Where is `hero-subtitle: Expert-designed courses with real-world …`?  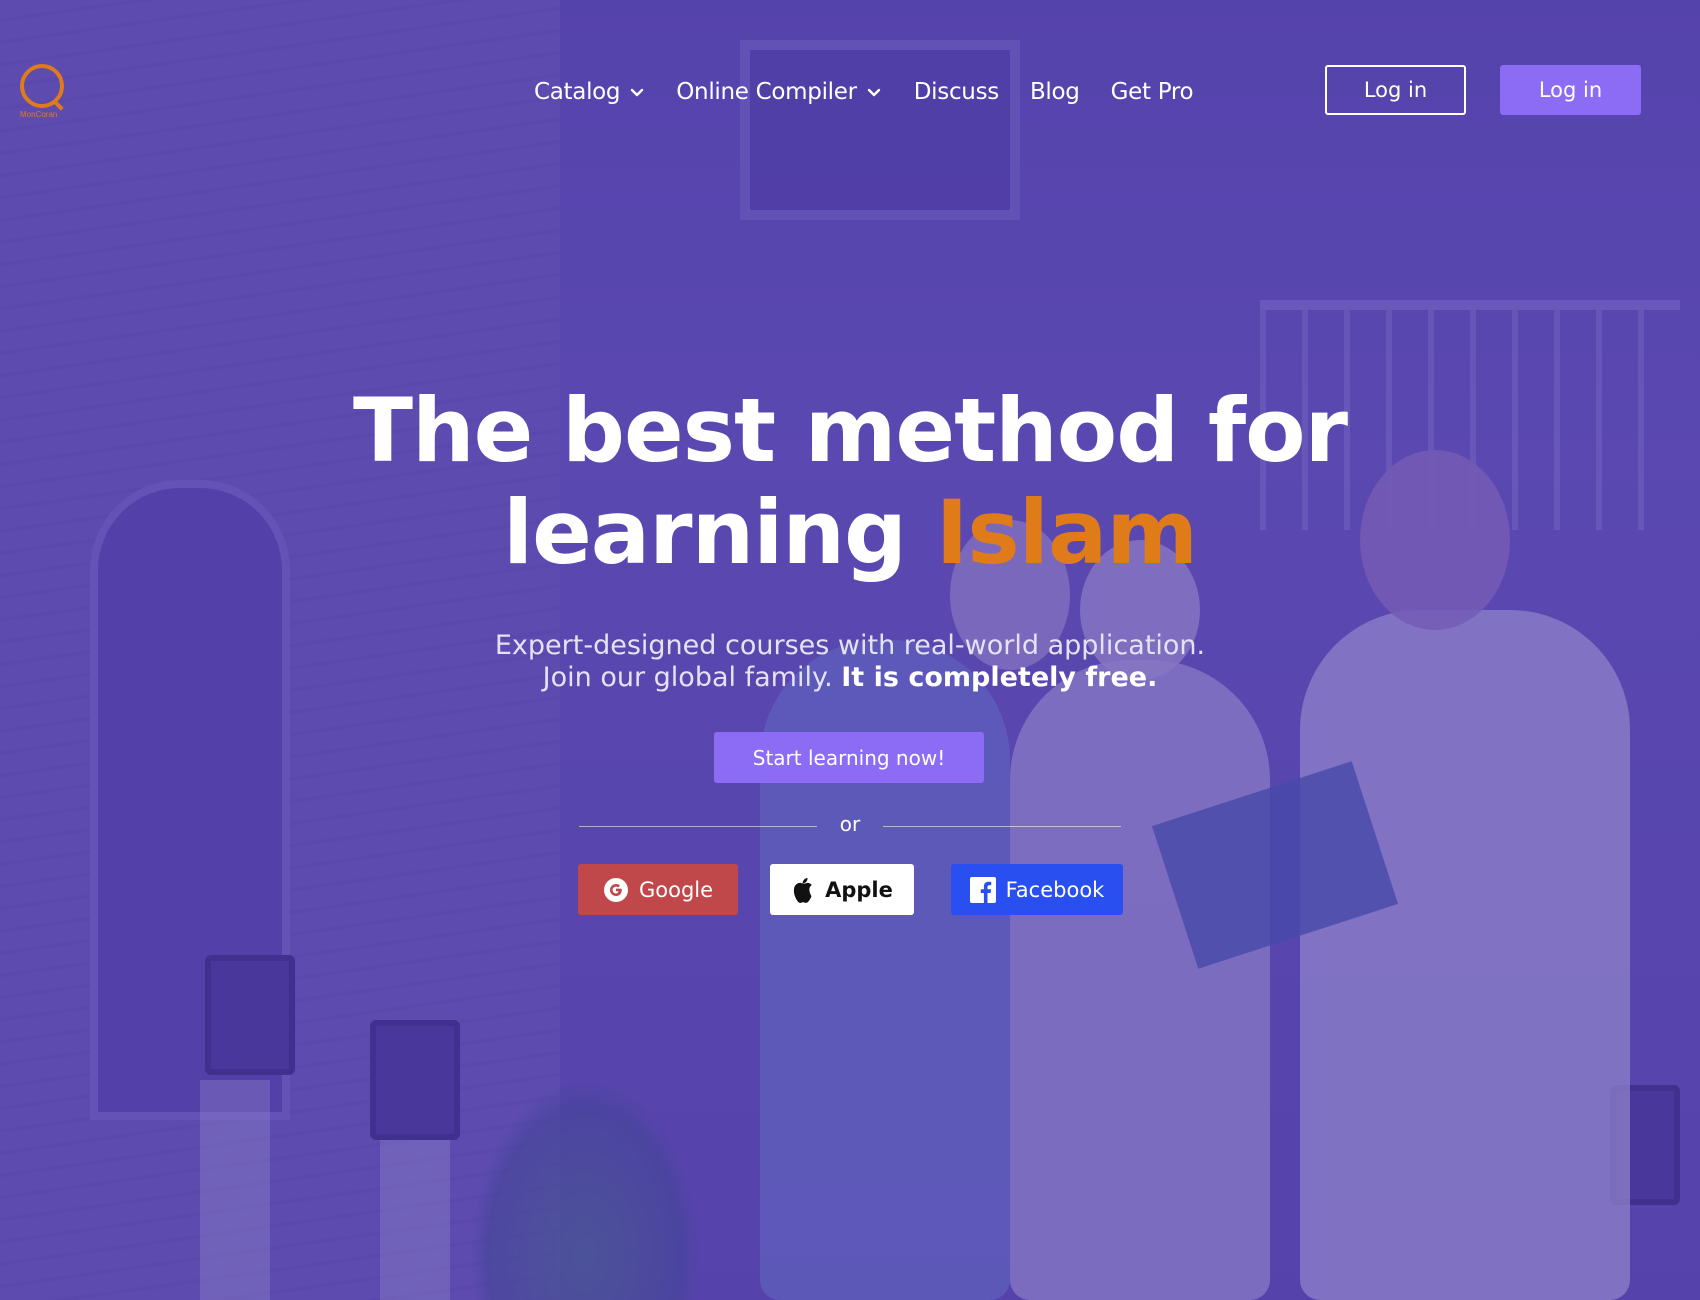 hero-subtitle: Expert-designed courses with real-world … is located at coordinates (850, 662).